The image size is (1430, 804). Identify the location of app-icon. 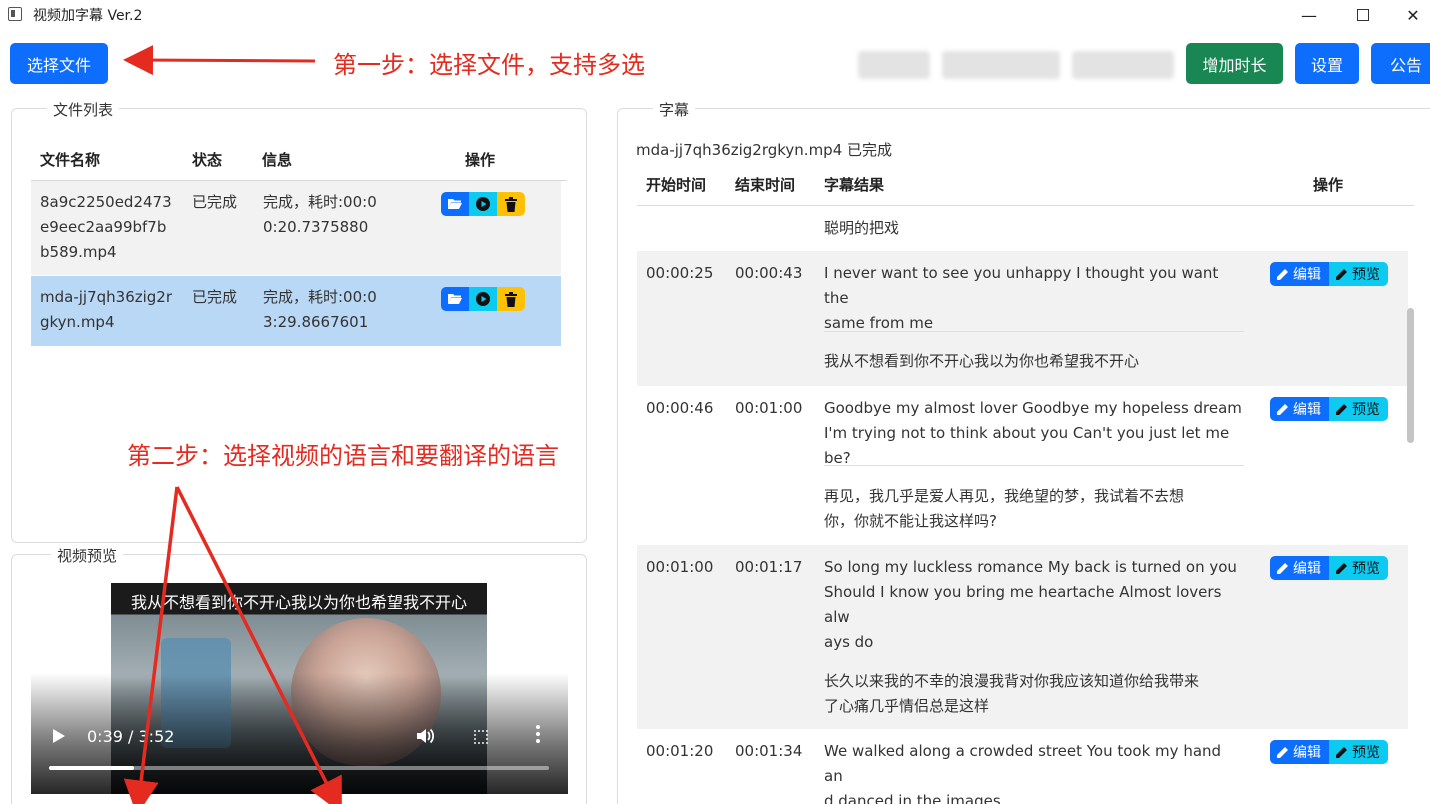
(15, 14).